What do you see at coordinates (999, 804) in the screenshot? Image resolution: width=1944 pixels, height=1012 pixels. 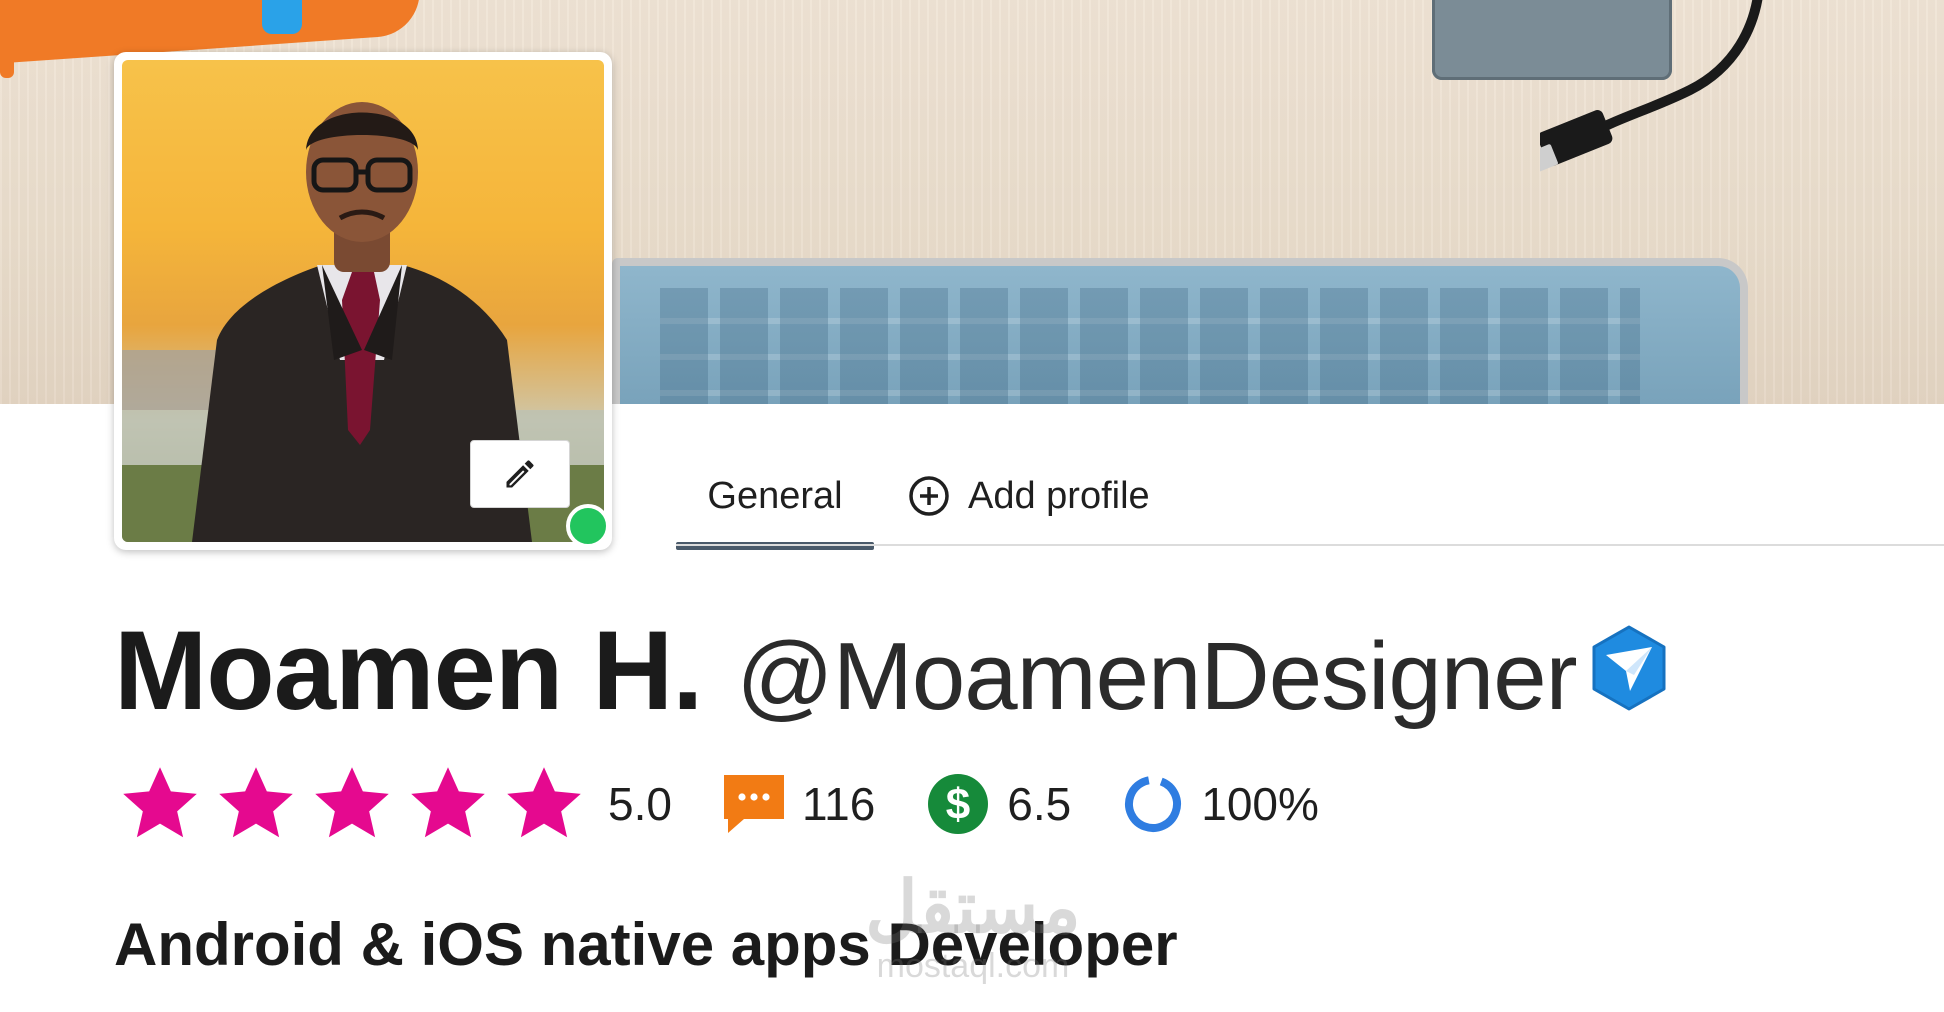 I see `earnings-stat: $ 6.5` at bounding box center [999, 804].